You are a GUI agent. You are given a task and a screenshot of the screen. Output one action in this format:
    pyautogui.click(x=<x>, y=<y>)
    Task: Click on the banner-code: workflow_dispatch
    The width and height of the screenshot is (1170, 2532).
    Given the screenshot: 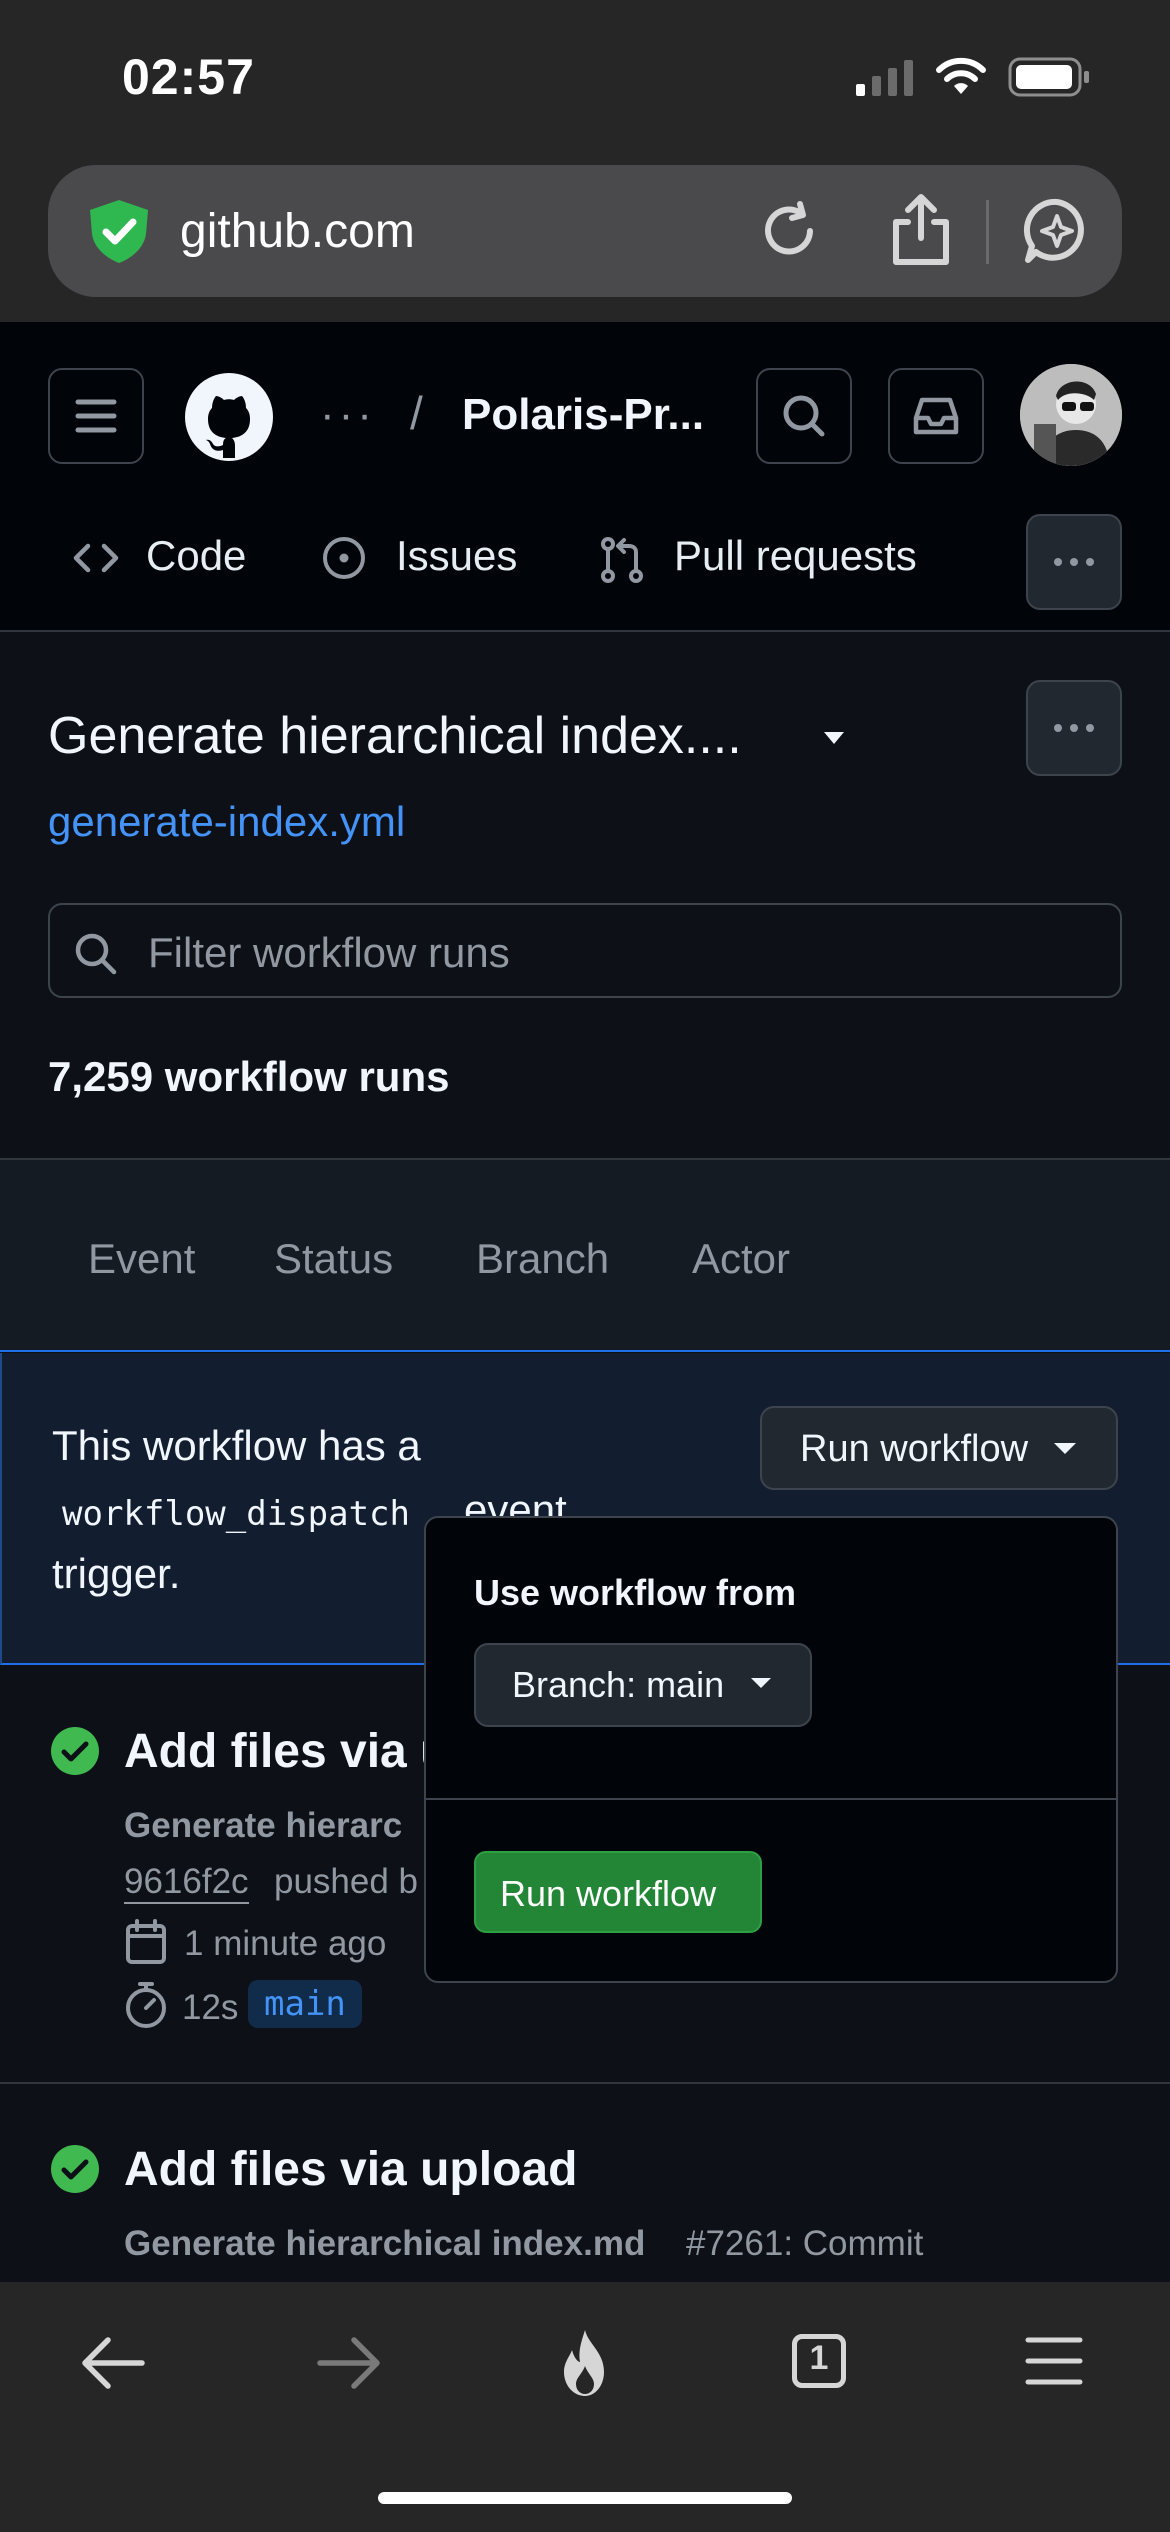 What is the action you would take?
    pyautogui.click(x=236, y=1514)
    